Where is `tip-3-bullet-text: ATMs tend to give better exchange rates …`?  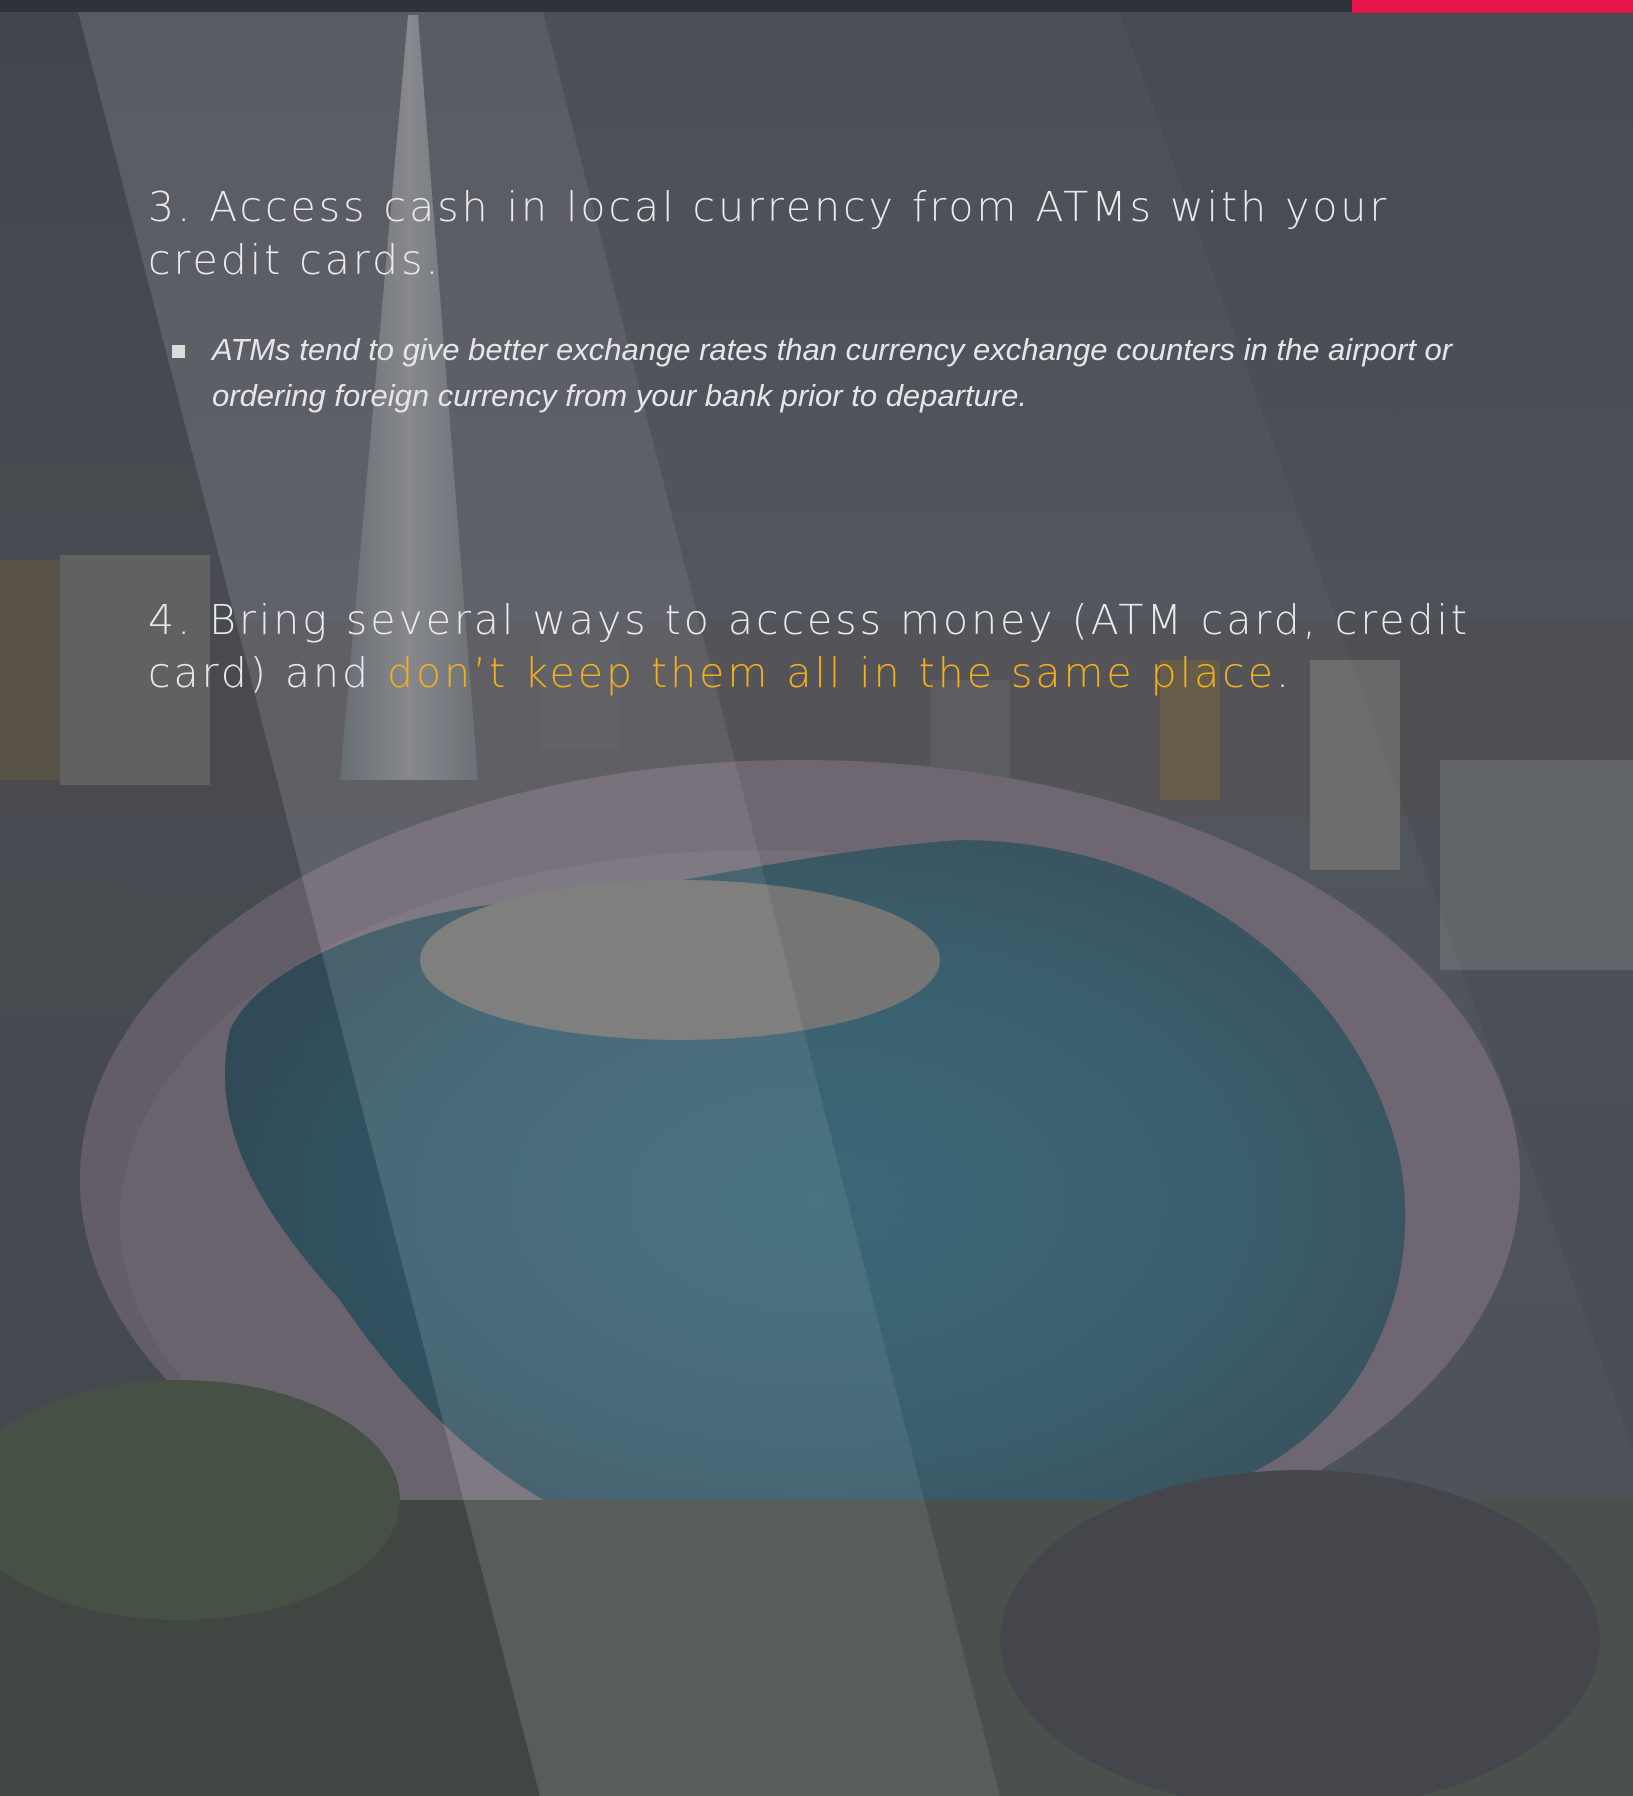
tip-3-bullet-text: ATMs tend to give better exchange rates … is located at coordinates (832, 372).